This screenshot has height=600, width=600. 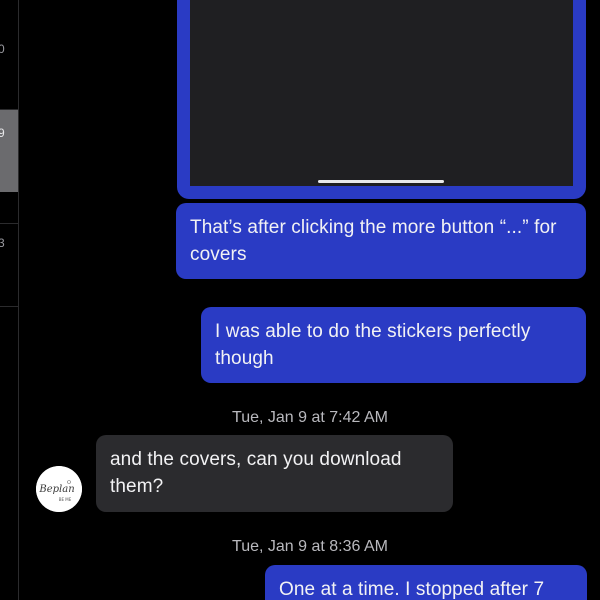 What do you see at coordinates (426, 582) in the screenshot?
I see `outgoing-message-bubble: One at a time. I stopped after 7` at bounding box center [426, 582].